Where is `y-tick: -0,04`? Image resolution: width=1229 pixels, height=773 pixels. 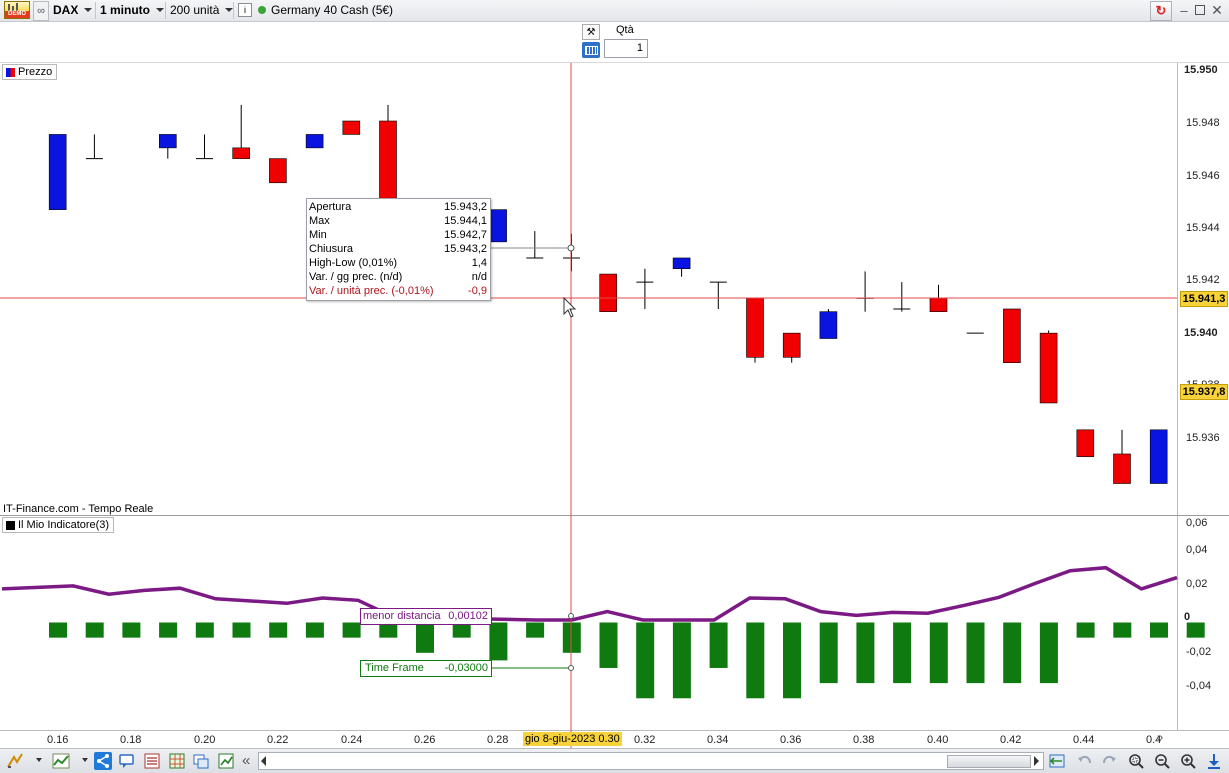 y-tick: -0,04 is located at coordinates (1199, 686).